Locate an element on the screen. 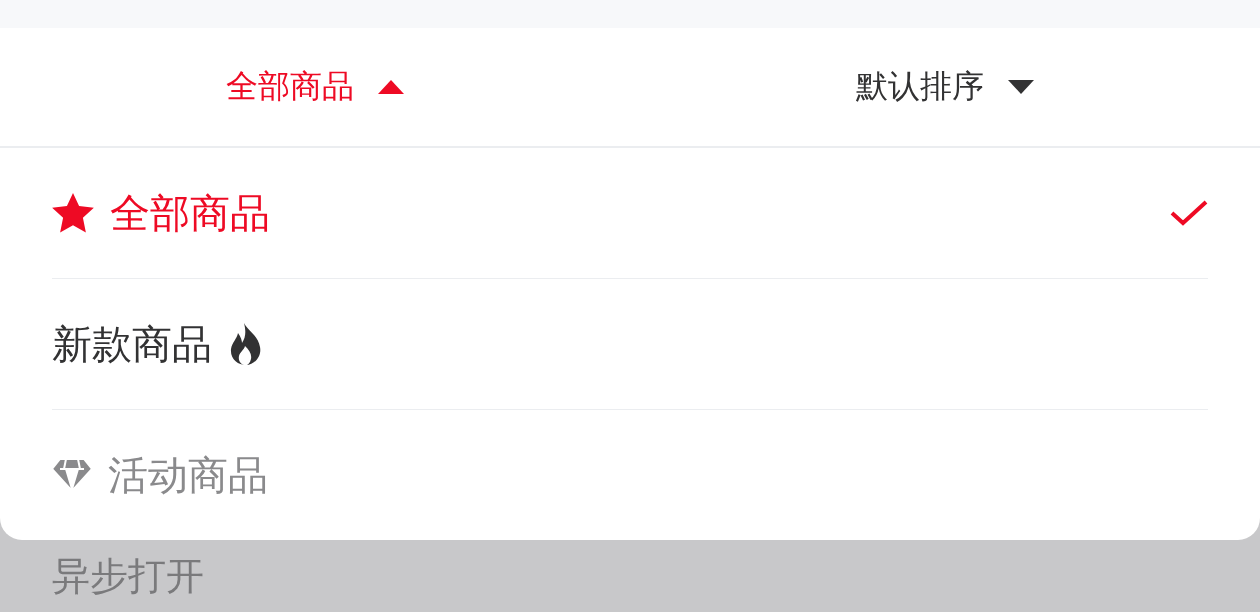 The width and height of the screenshot is (1260, 612). option-label: 全部商品 is located at coordinates (190, 213).